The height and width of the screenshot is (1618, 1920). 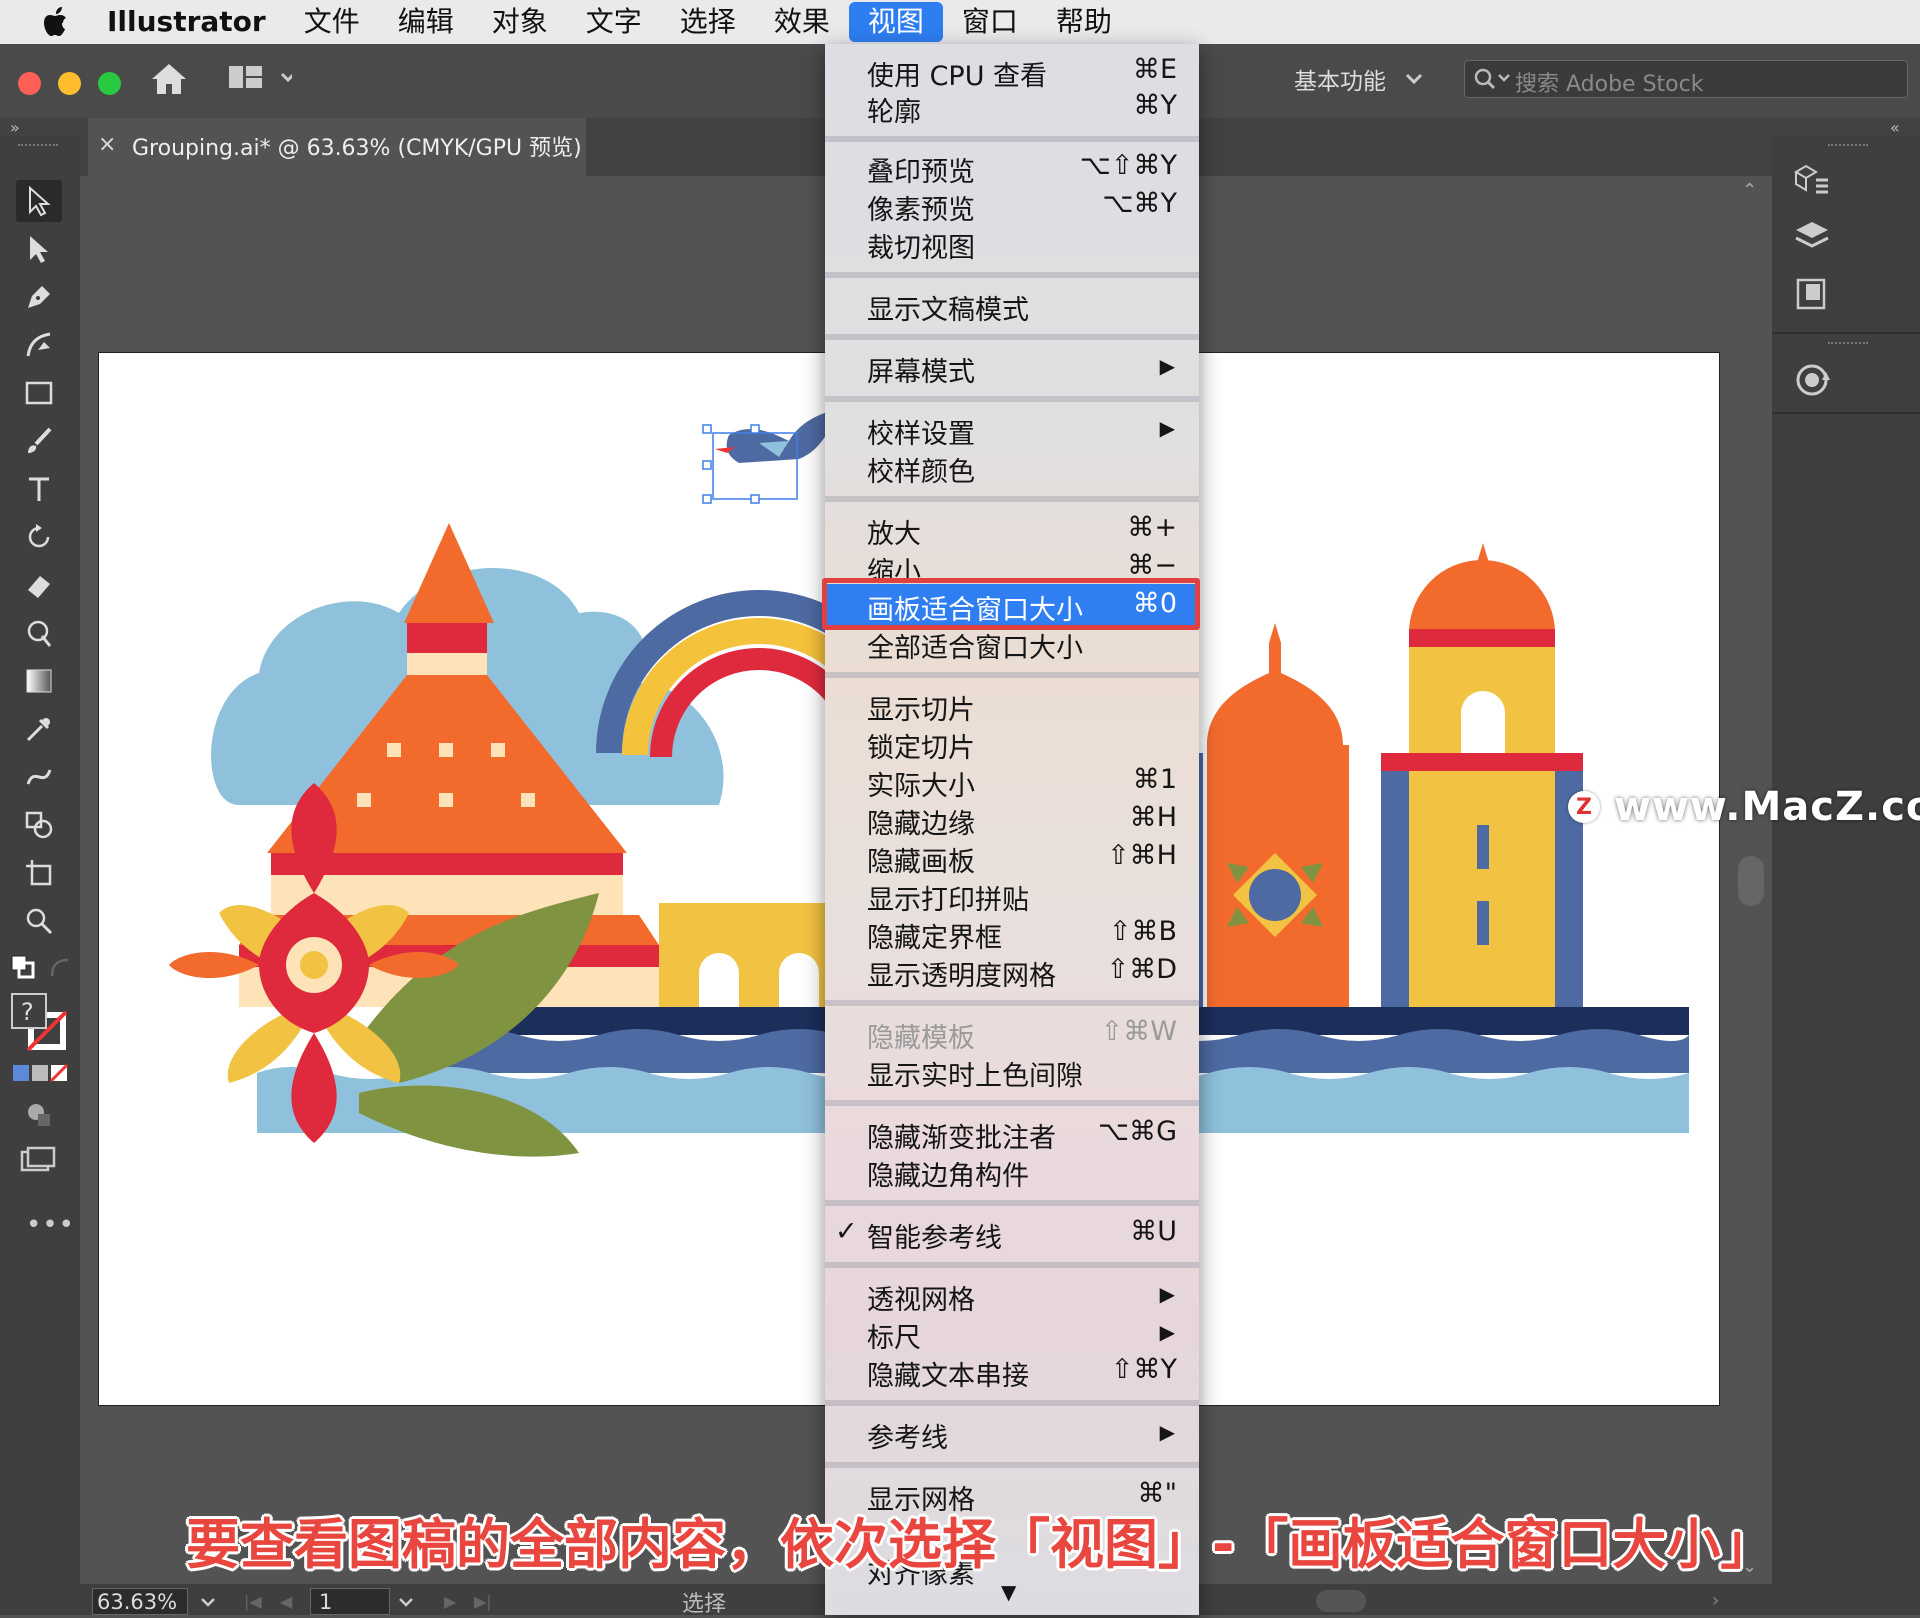 I want to click on document-tab: × Grouping.ai* @ 63.63% (CMYK/GPU 预览), so click(x=337, y=147).